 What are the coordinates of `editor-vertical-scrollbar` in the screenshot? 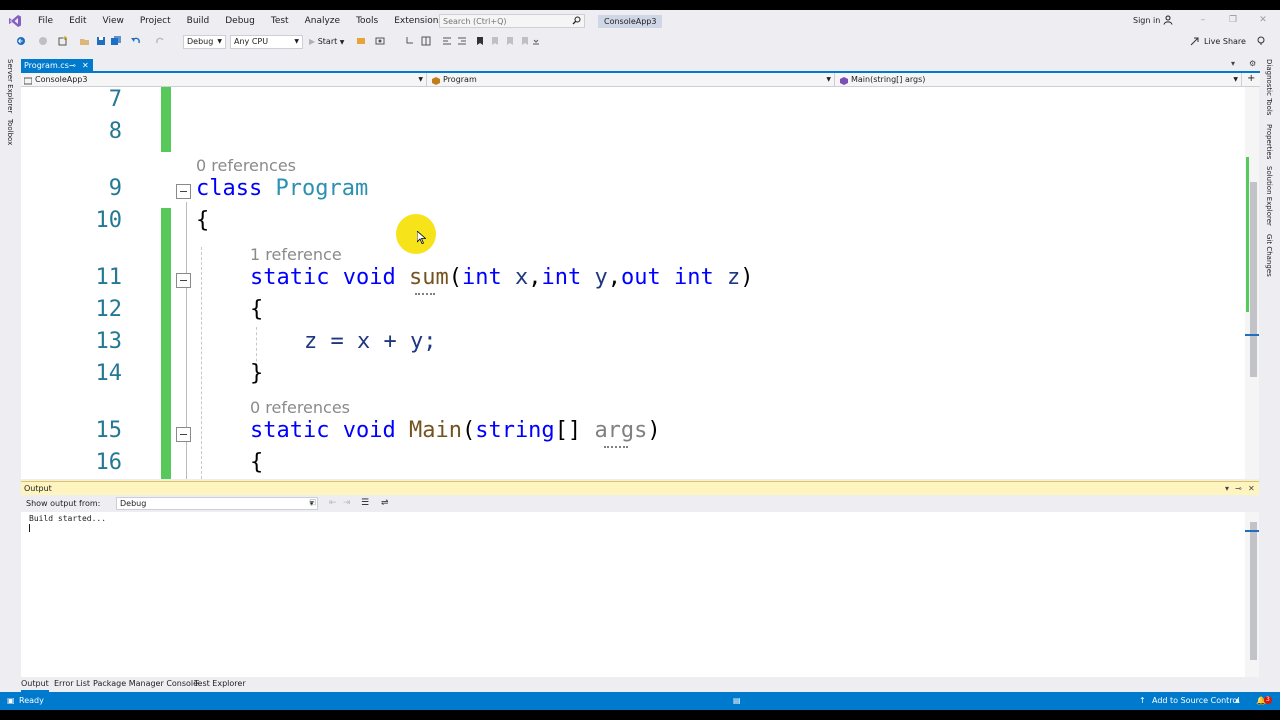 It's located at (1252, 283).